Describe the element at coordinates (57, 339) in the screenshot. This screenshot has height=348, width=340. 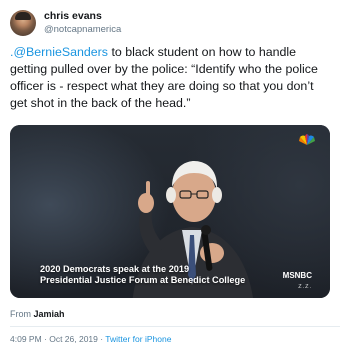
I see `timestamp: 4:09 PM · Oct 26, 2019 ·` at that location.